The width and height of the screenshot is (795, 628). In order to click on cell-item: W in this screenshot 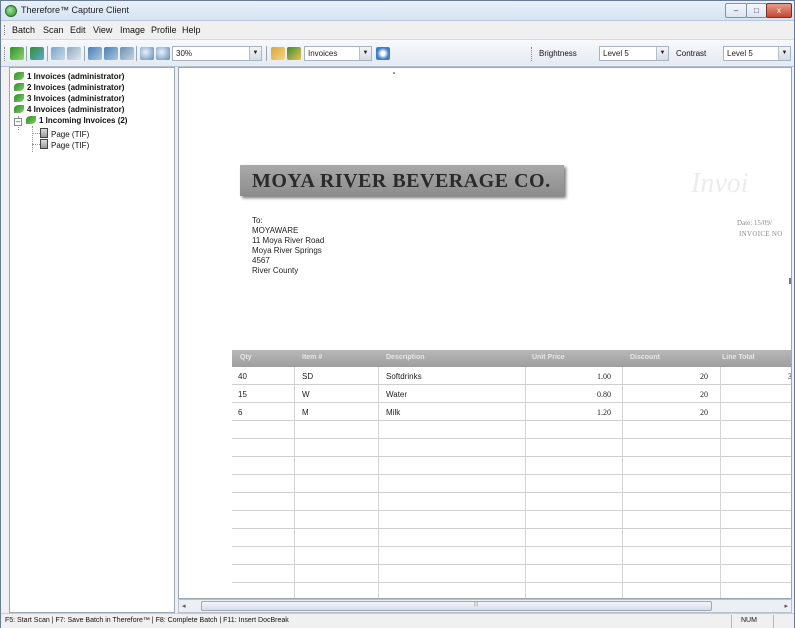, I will do `click(306, 394)`.